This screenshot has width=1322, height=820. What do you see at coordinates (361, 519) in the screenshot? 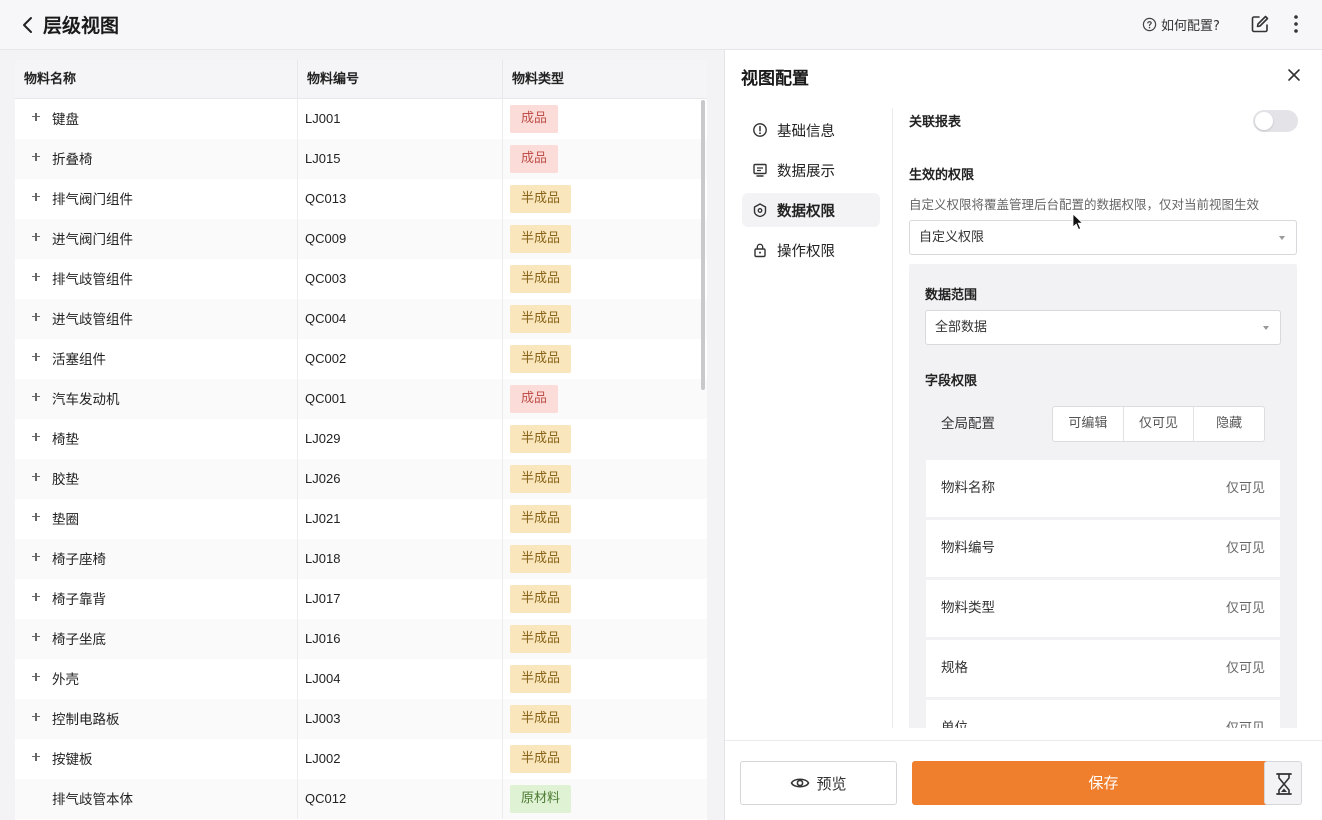
I see `table-row: 垫圈 LJ021 半成品` at bounding box center [361, 519].